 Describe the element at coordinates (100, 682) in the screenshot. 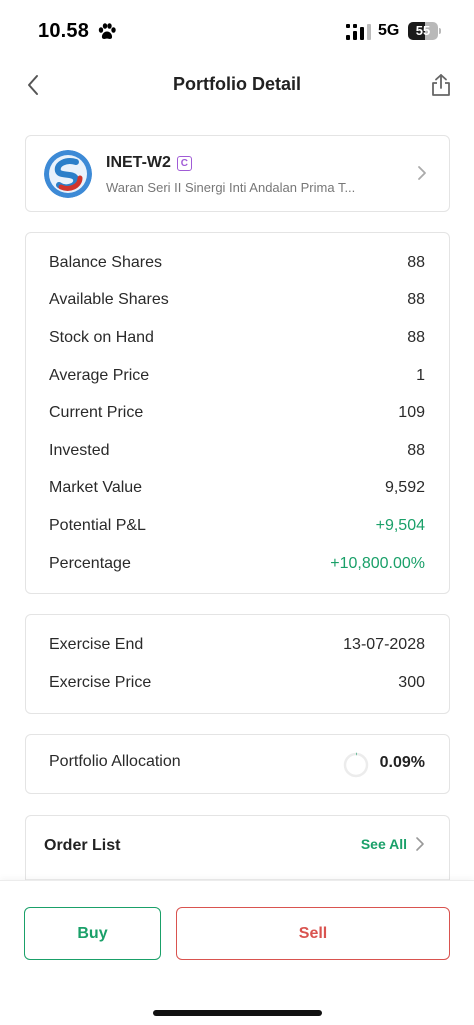

I see `exercise-label: Exercise Price` at that location.